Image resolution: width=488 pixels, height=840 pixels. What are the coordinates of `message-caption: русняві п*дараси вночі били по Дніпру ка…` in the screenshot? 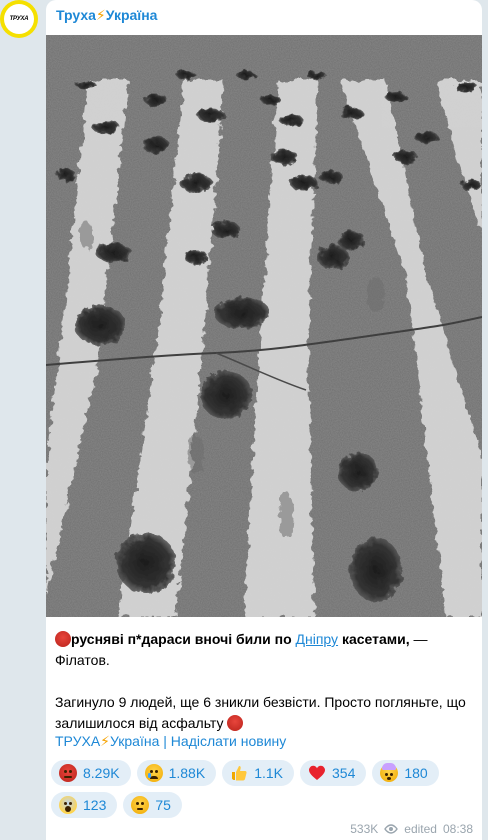 It's located at (265, 681).